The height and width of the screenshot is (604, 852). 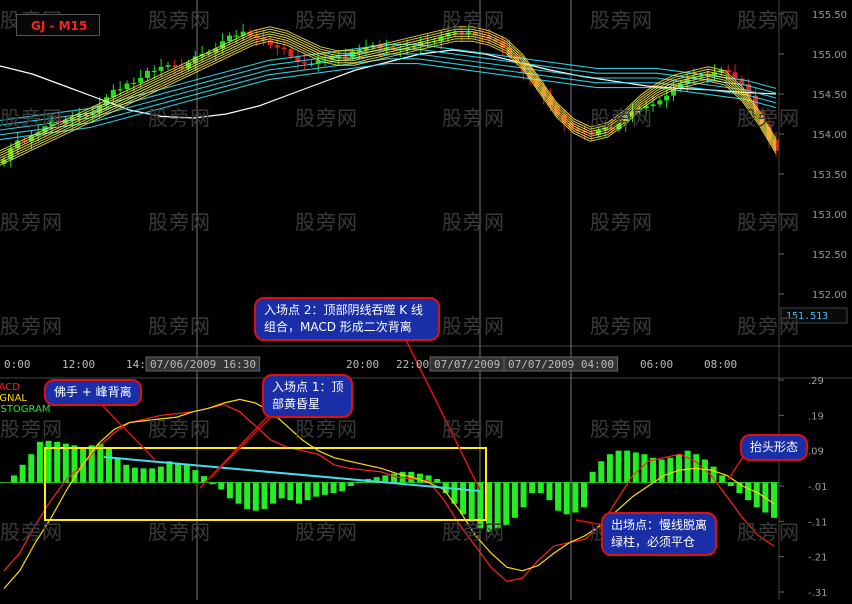 I want to click on time-label: 20:00, so click(x=362, y=364).